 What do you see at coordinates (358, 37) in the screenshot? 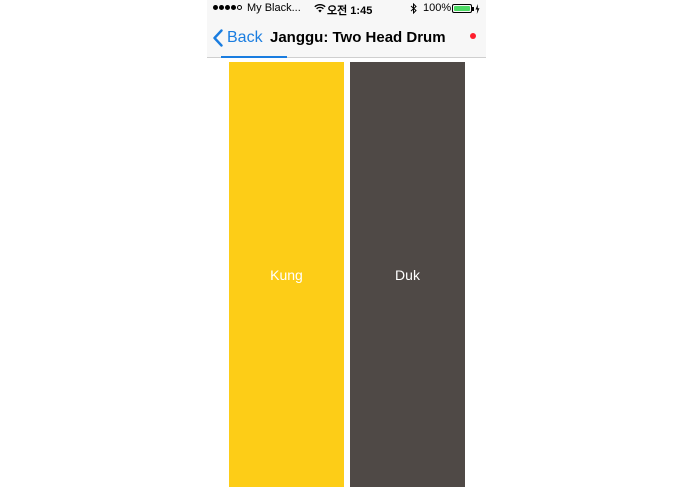
I see `page-title: Janggu: Two Head Drum` at bounding box center [358, 37].